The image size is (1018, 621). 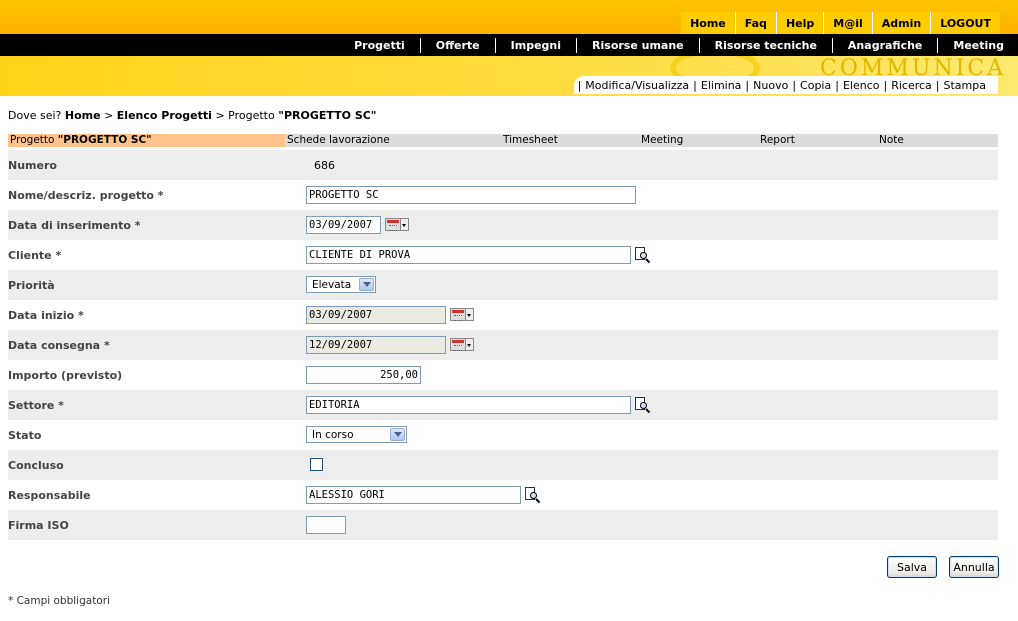 What do you see at coordinates (503, 285) in the screenshot?
I see `form-row-priorita: Priorità Elevata` at bounding box center [503, 285].